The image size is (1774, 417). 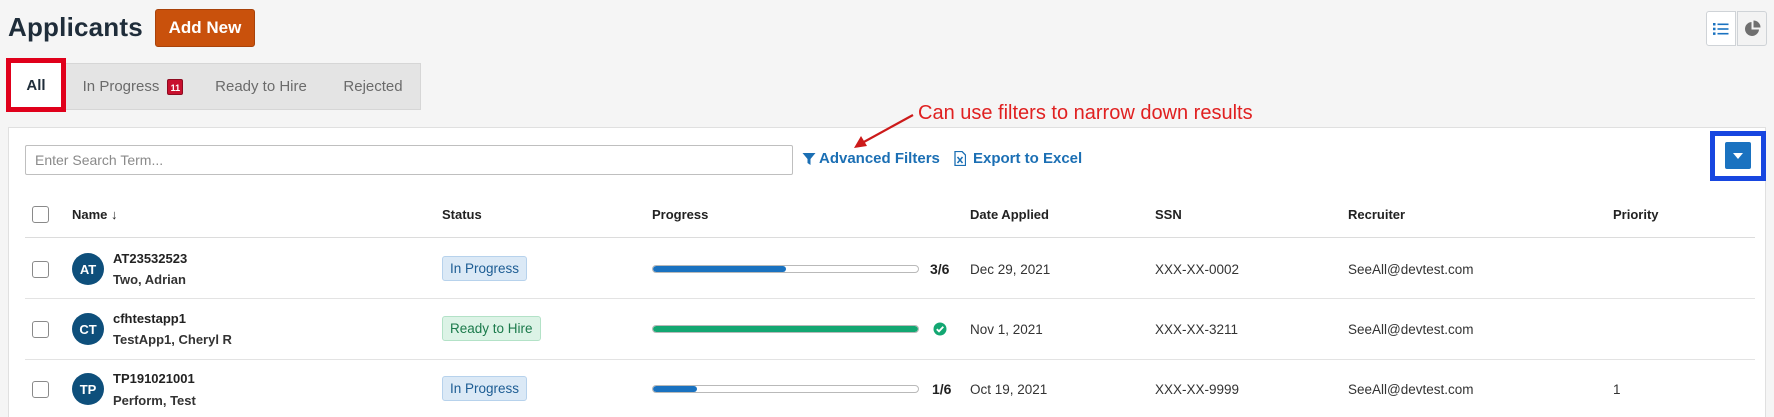 I want to click on add-new-button: Add New, so click(x=205, y=28).